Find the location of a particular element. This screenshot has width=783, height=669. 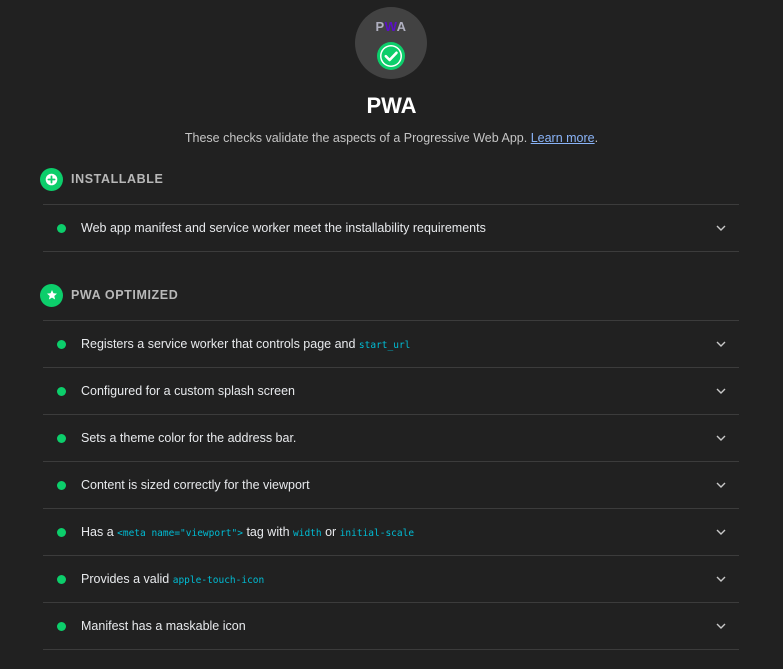

audit-title: Sets a theme color for the address bar. is located at coordinates (189, 438).